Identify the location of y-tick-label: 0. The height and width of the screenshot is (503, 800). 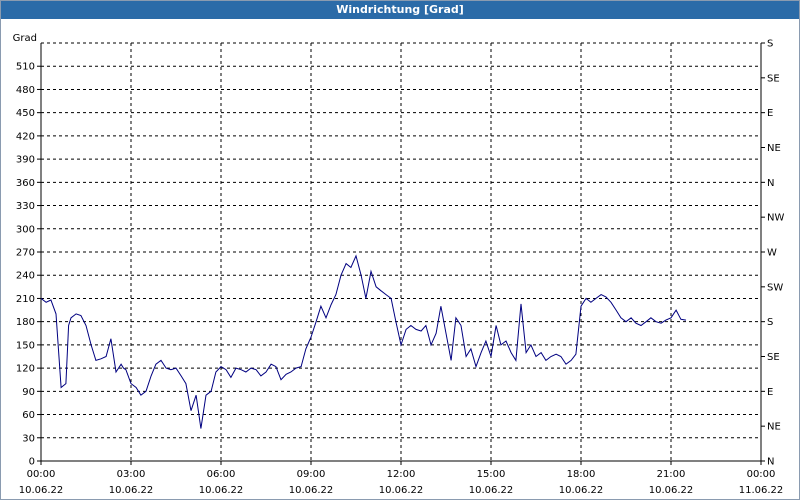
(32, 462).